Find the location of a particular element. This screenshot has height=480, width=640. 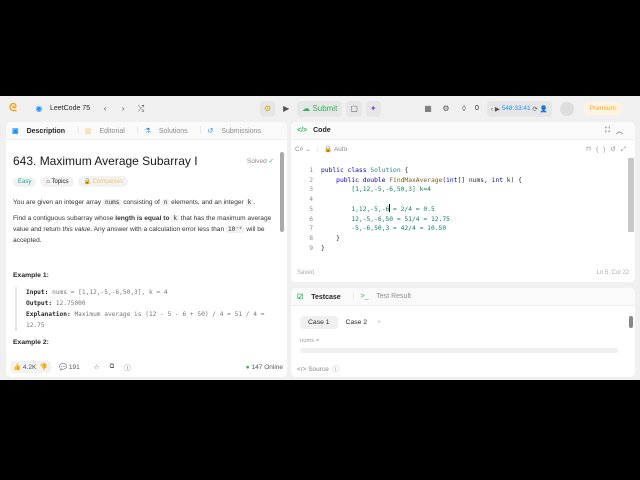

line-number: 6 is located at coordinates (311, 219).